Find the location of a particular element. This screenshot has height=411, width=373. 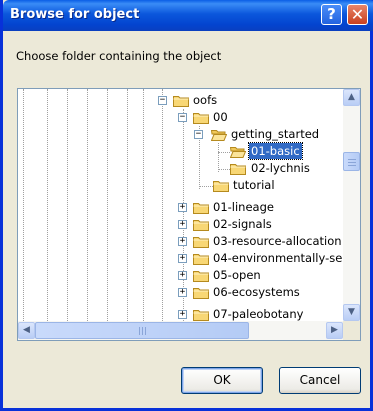

tree-node-label: 06-ecosystems is located at coordinates (256, 292).